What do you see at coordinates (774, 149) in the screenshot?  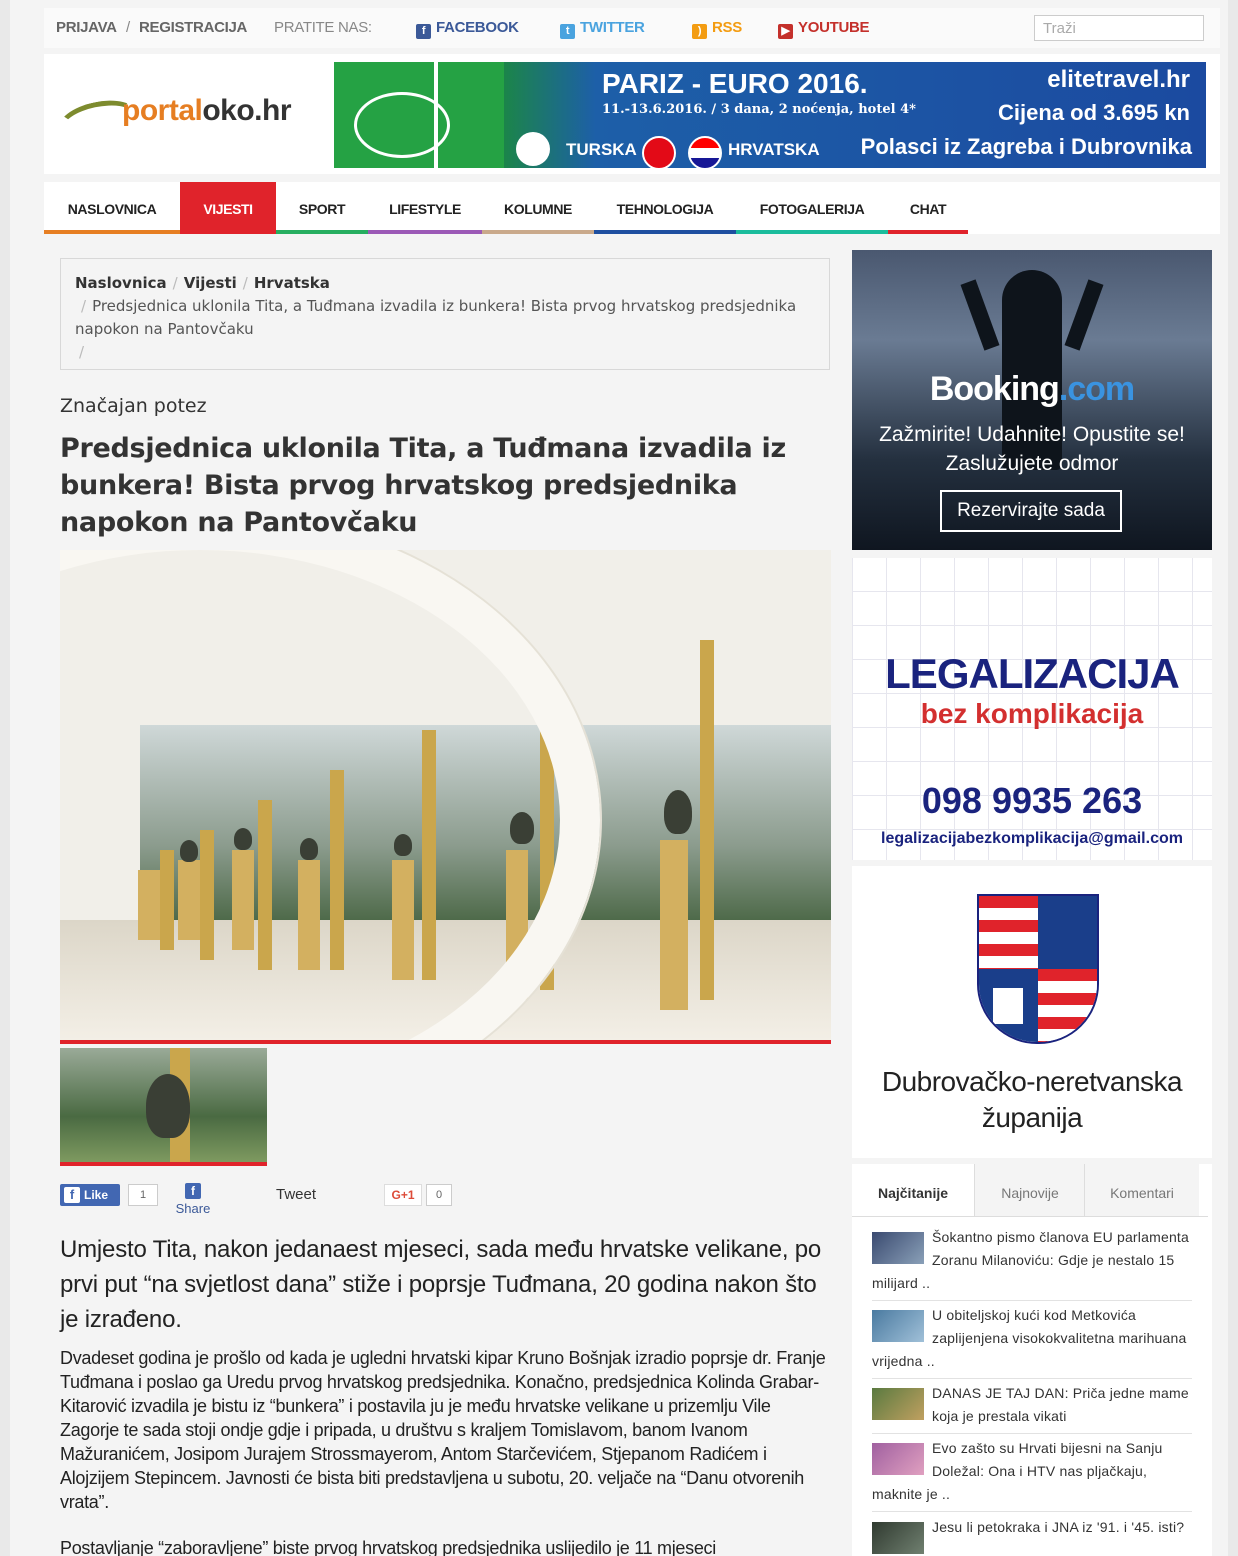 I see `banner-team-croatia: HRVATSKA` at bounding box center [774, 149].